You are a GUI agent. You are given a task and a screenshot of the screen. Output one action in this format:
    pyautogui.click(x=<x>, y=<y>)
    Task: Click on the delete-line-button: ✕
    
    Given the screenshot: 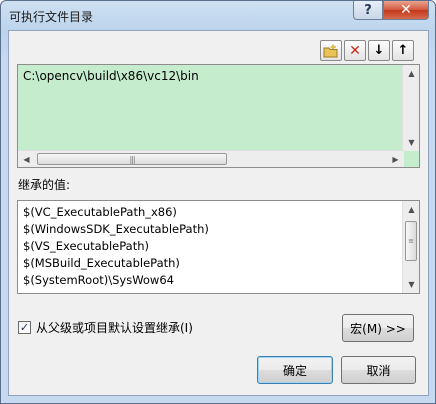 What is the action you would take?
    pyautogui.click(x=355, y=50)
    